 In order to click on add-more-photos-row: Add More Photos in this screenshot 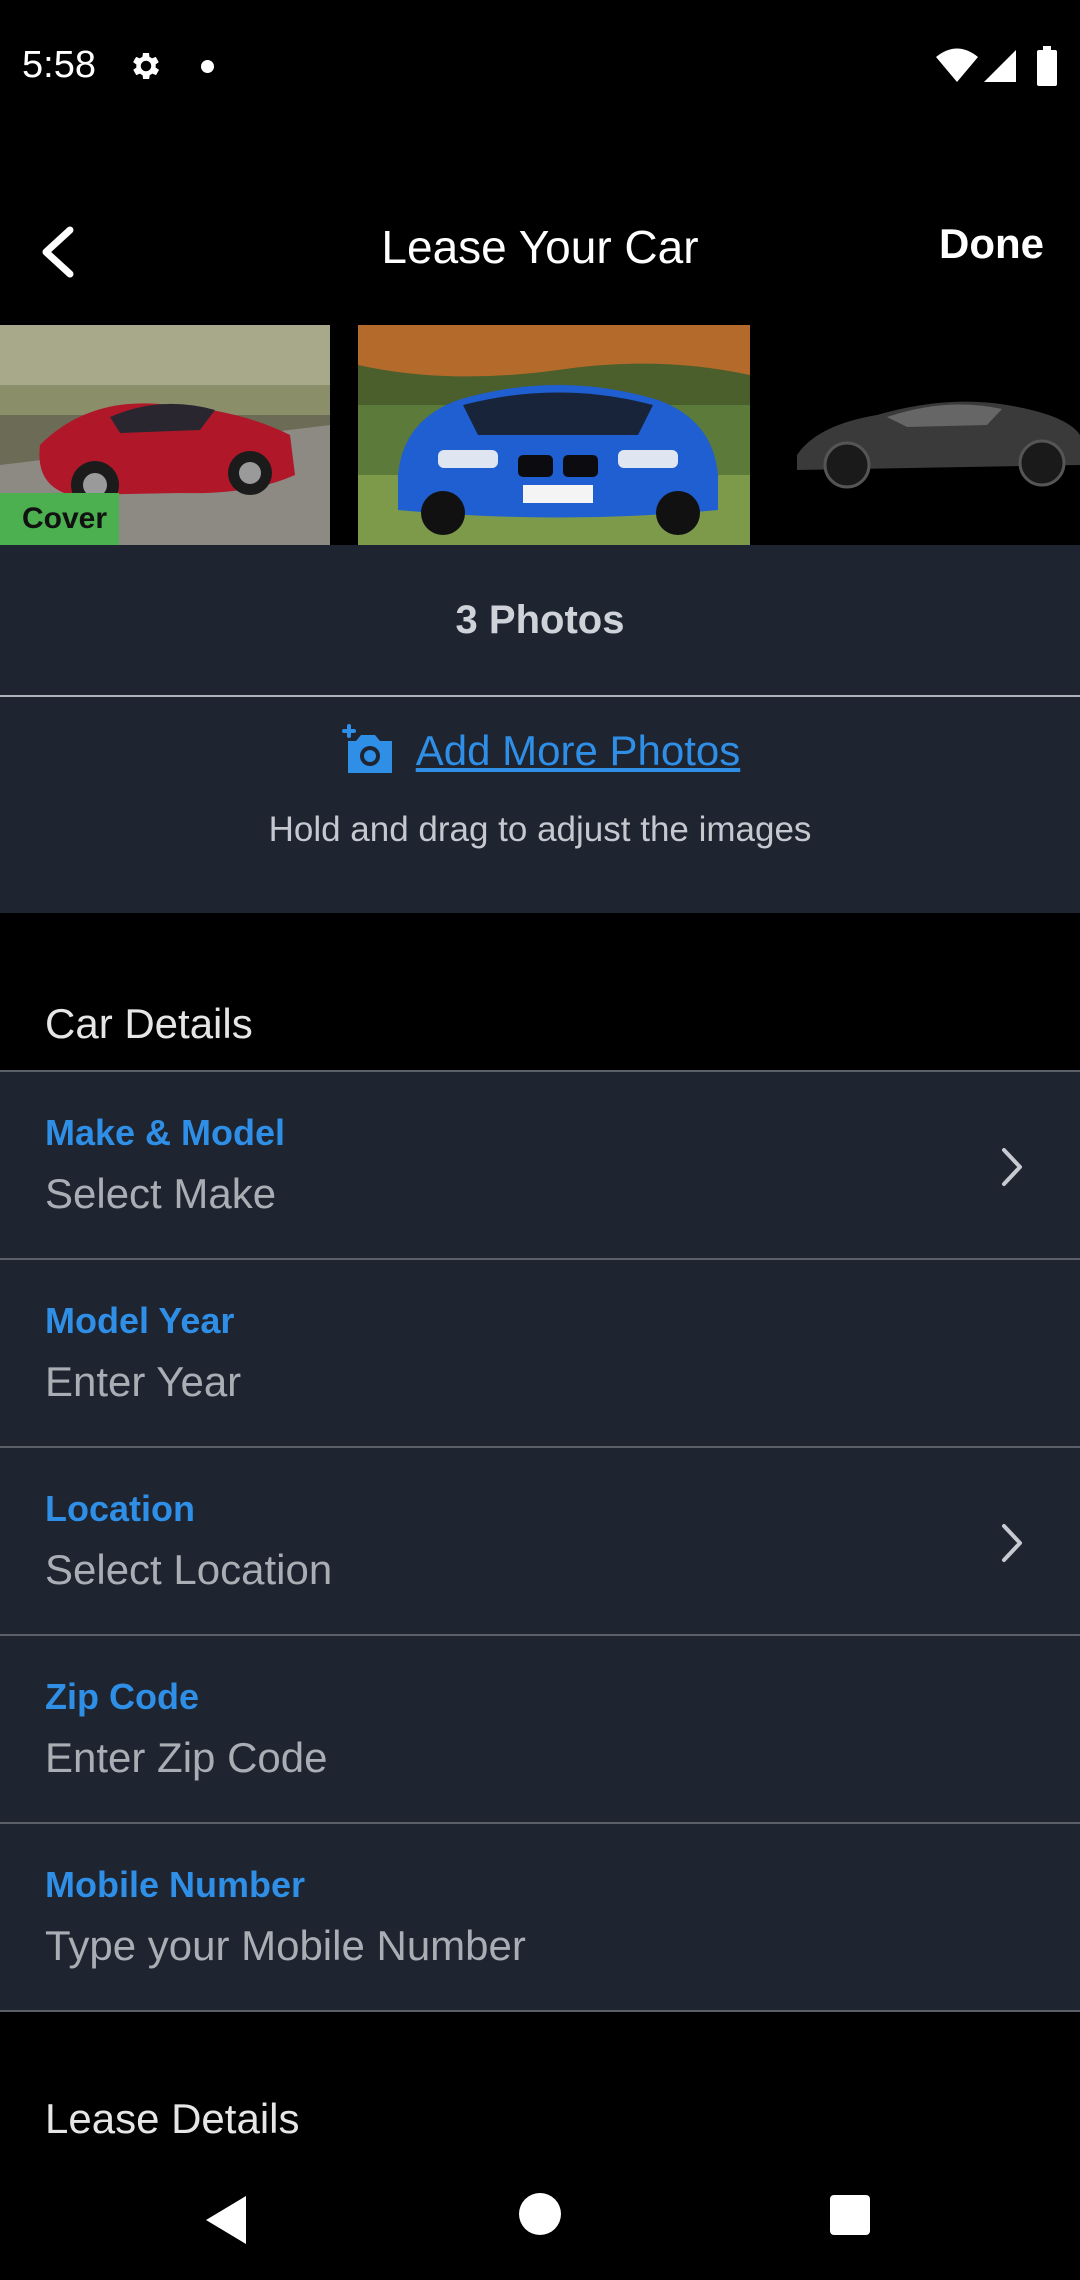, I will do `click(540, 753)`.